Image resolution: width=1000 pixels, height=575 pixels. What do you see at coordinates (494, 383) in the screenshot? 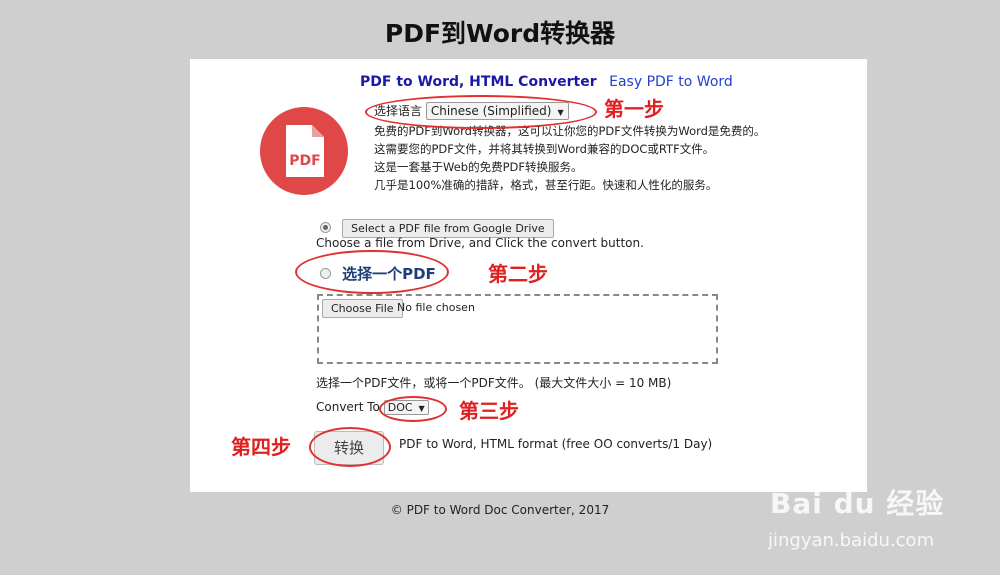
I see `file-limit-text: 选择一个PDF文件，或将一个PDF文件。 (最大文件大小 = 10 MB)` at bounding box center [494, 383].